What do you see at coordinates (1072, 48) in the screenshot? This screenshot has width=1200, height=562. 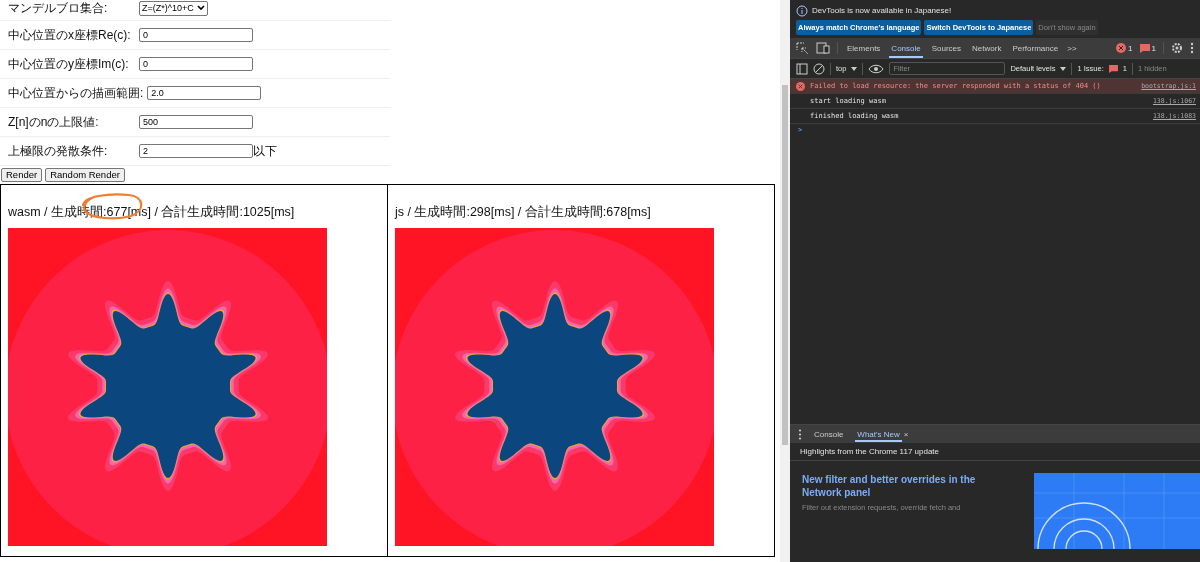 I see `more-tabs: >>` at bounding box center [1072, 48].